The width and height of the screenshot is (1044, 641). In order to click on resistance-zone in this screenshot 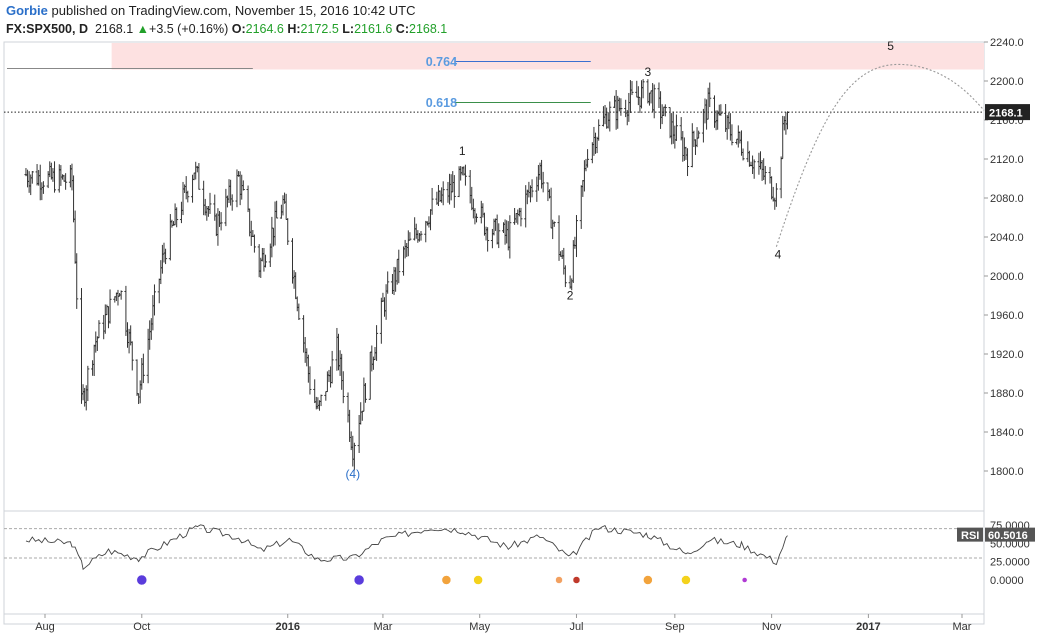, I will do `click(547, 56)`.